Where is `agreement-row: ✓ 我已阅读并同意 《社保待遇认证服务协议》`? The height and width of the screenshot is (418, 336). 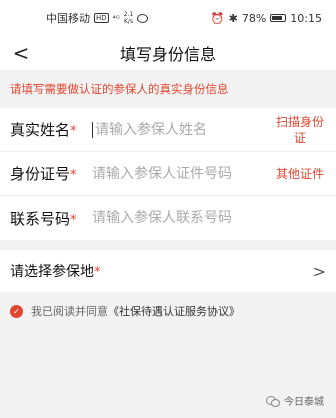
agreement-row: ✓ 我已阅读并同意 《社保待遇认证服务协议》 is located at coordinates (168, 311).